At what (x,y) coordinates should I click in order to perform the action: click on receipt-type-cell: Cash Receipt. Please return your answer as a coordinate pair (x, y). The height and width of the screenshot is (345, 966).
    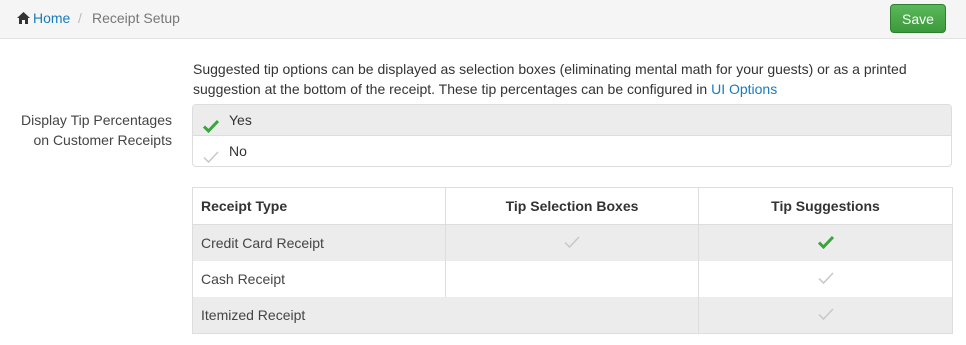
    Looking at the image, I should click on (243, 279).